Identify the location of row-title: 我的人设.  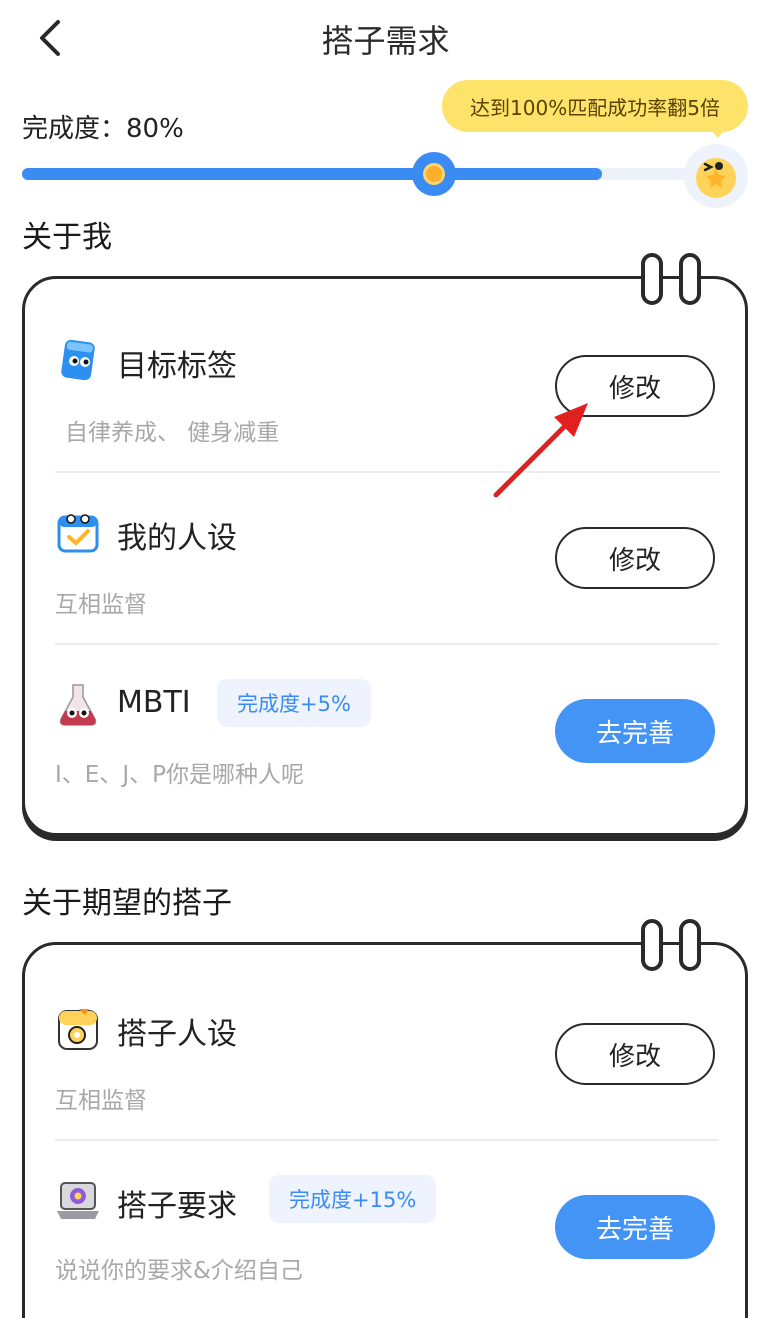
(177, 538).